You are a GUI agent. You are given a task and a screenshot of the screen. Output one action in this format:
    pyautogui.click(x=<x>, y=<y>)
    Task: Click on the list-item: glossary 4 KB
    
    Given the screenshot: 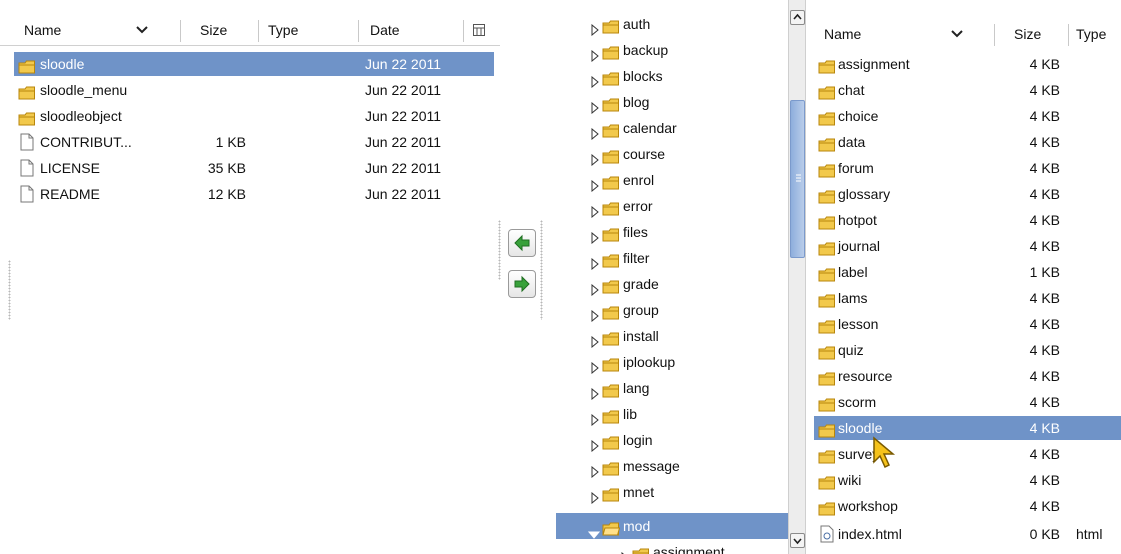 What is the action you would take?
    pyautogui.click(x=967, y=194)
    